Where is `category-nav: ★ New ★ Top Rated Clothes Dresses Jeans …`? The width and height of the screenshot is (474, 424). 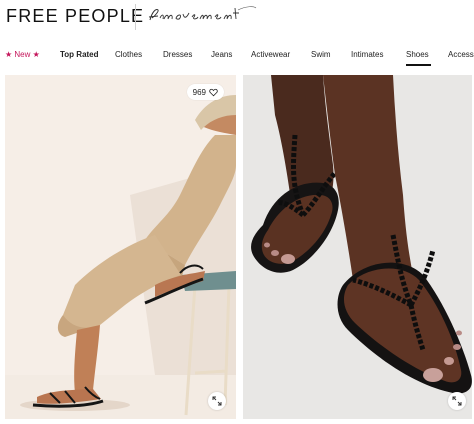 category-nav: ★ New ★ Top Rated Clothes Dresses Jeans … is located at coordinates (237, 56).